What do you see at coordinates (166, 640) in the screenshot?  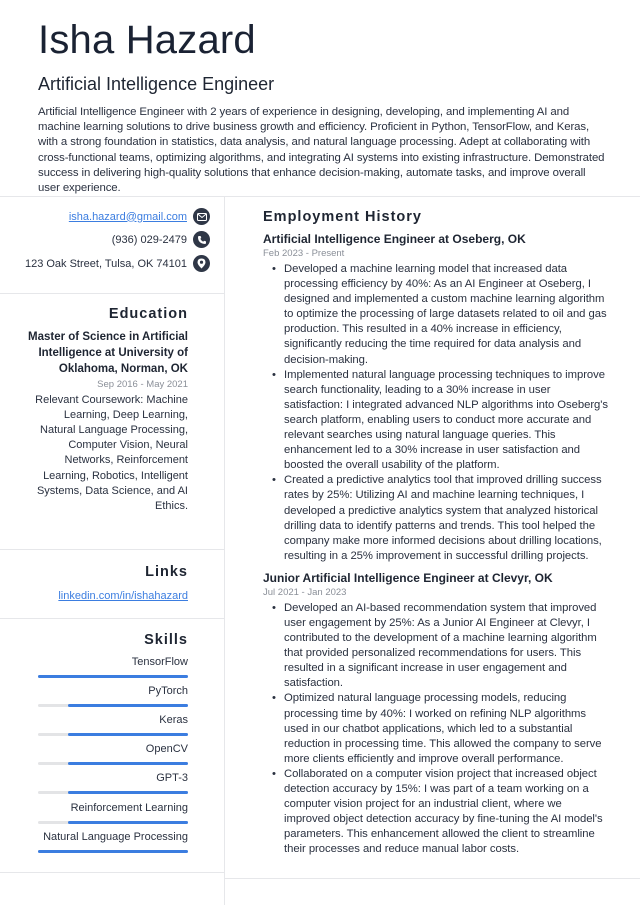 I see `skills-heading: Skills` at bounding box center [166, 640].